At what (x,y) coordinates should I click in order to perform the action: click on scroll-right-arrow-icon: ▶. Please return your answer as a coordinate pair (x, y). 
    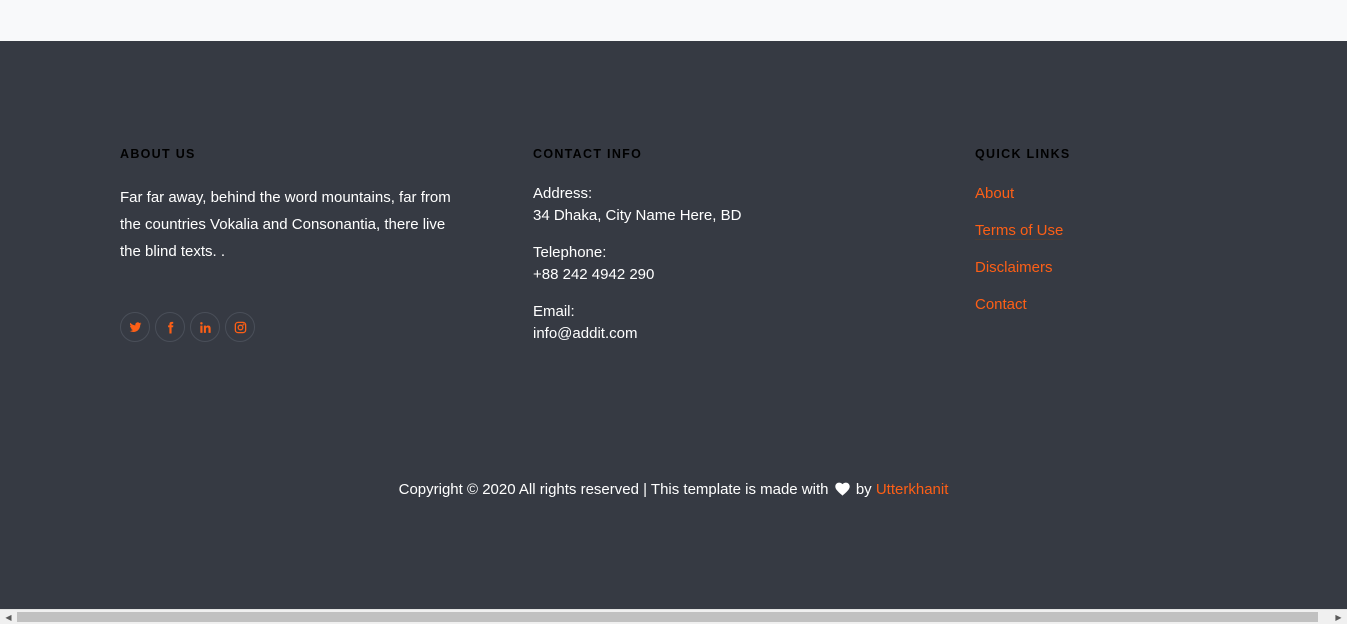
    Looking at the image, I should click on (1338, 617).